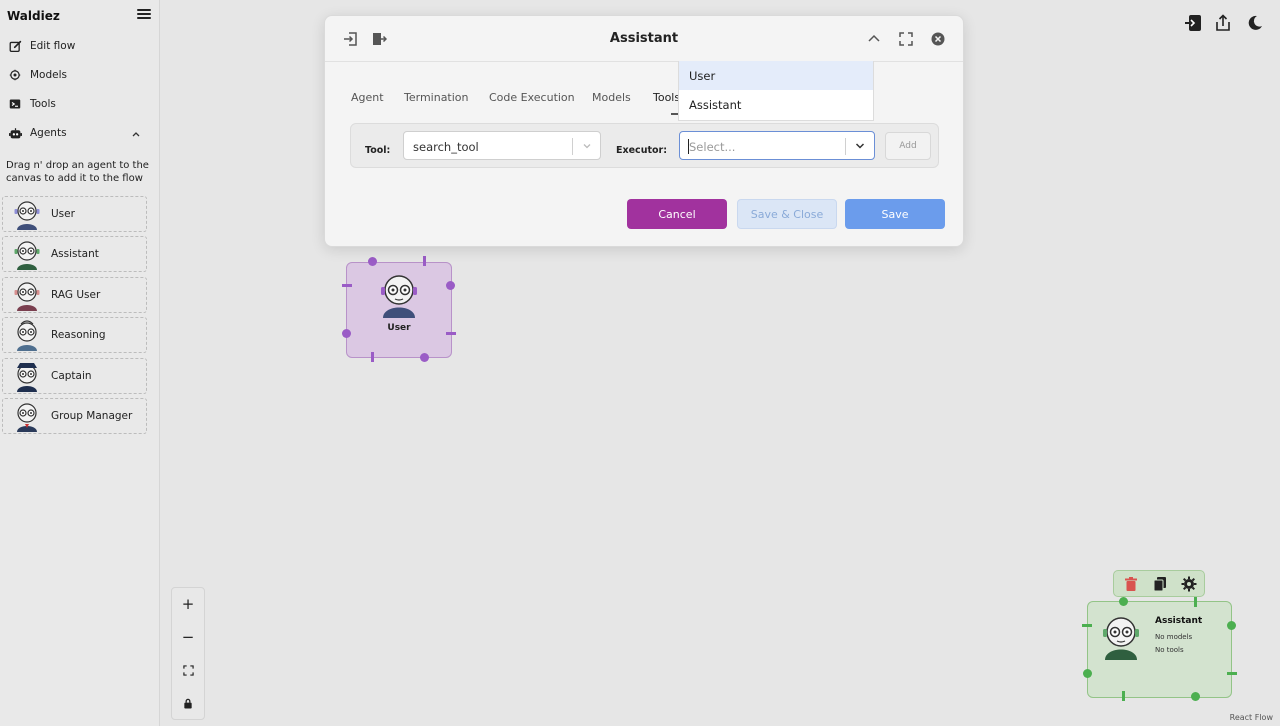 Image resolution: width=1280 pixels, height=726 pixels. What do you see at coordinates (1223, 23) in the screenshot?
I see `export-flow-icon` at bounding box center [1223, 23].